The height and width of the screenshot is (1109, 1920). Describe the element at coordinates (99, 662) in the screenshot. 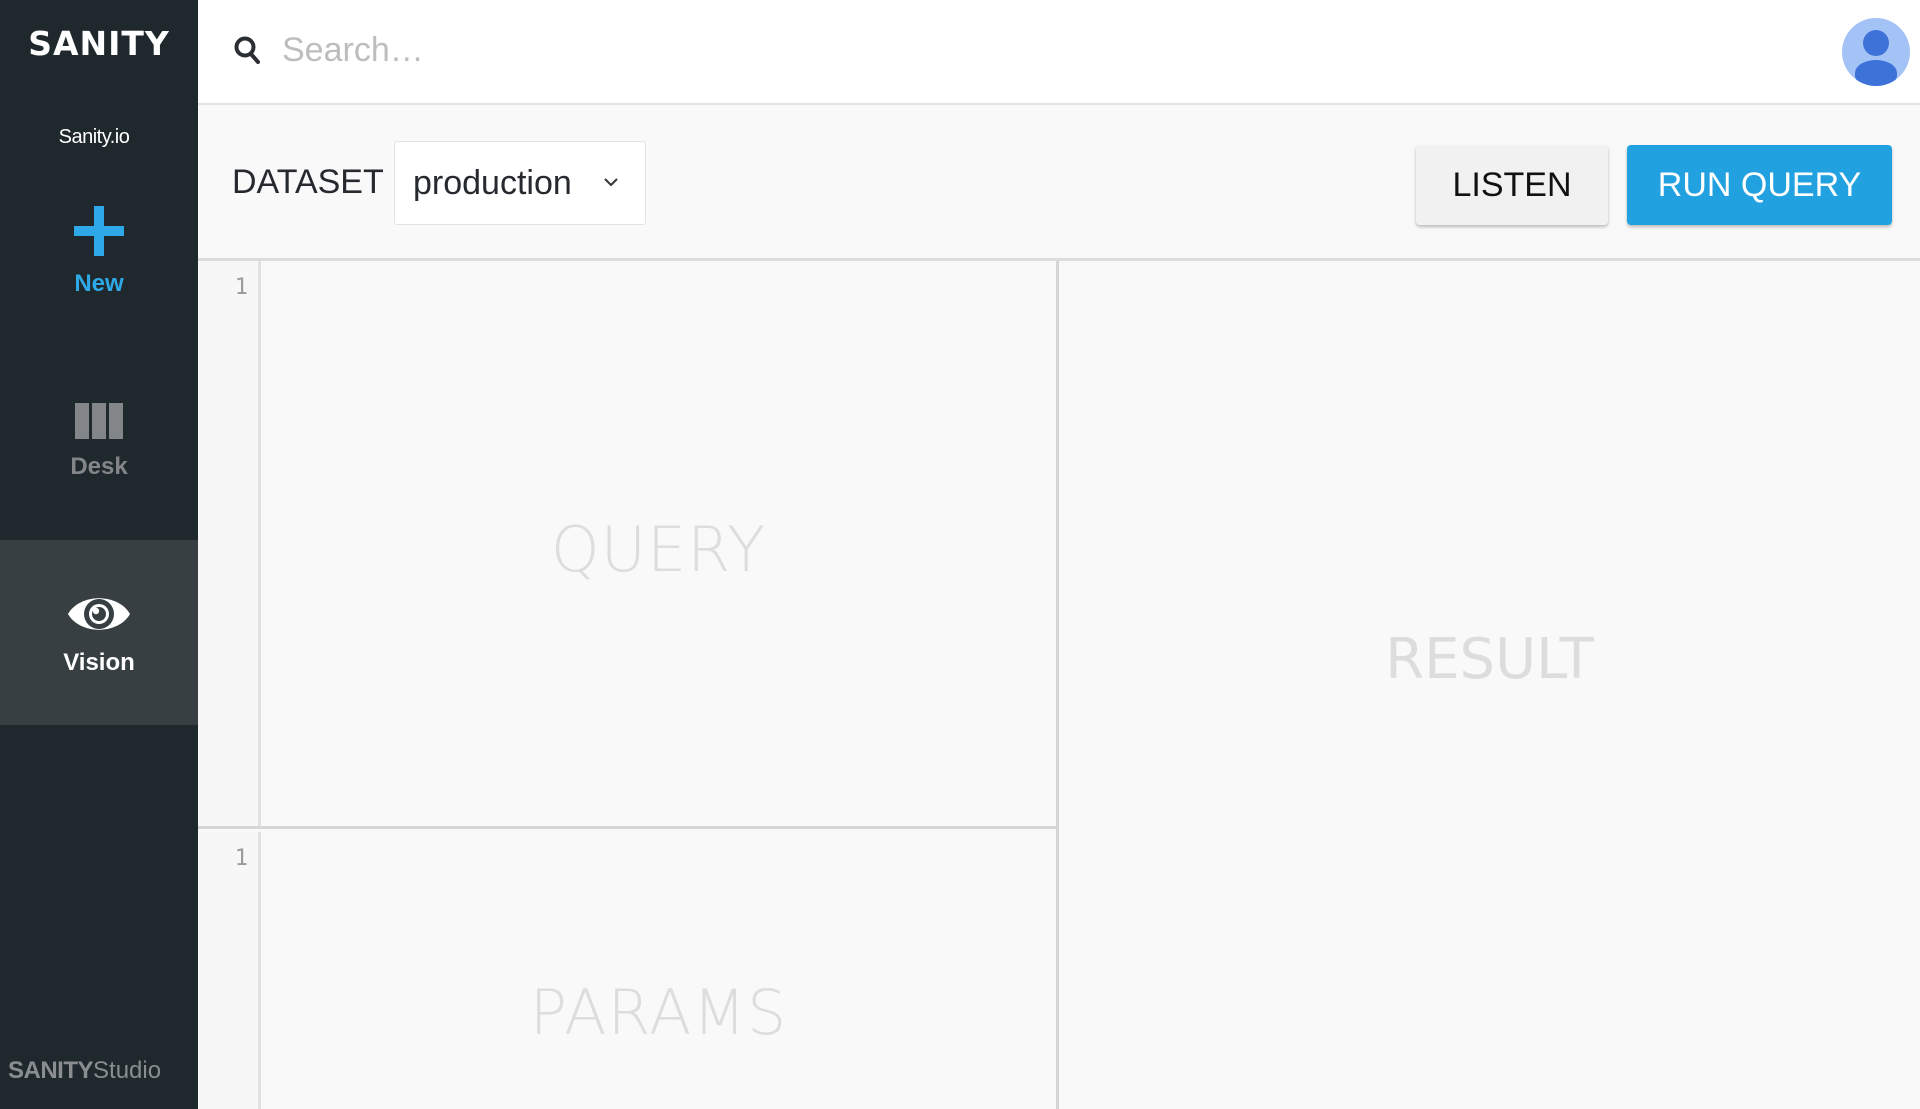

I see `sidebar-item-label: Vision` at that location.